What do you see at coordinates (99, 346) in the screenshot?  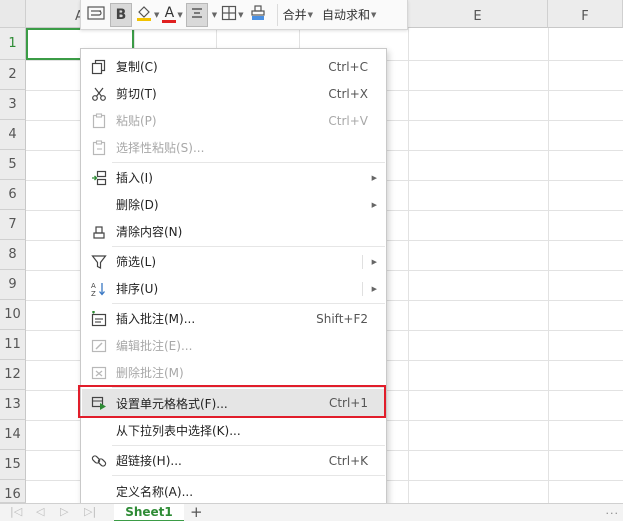 I see `edit-comment-icon` at bounding box center [99, 346].